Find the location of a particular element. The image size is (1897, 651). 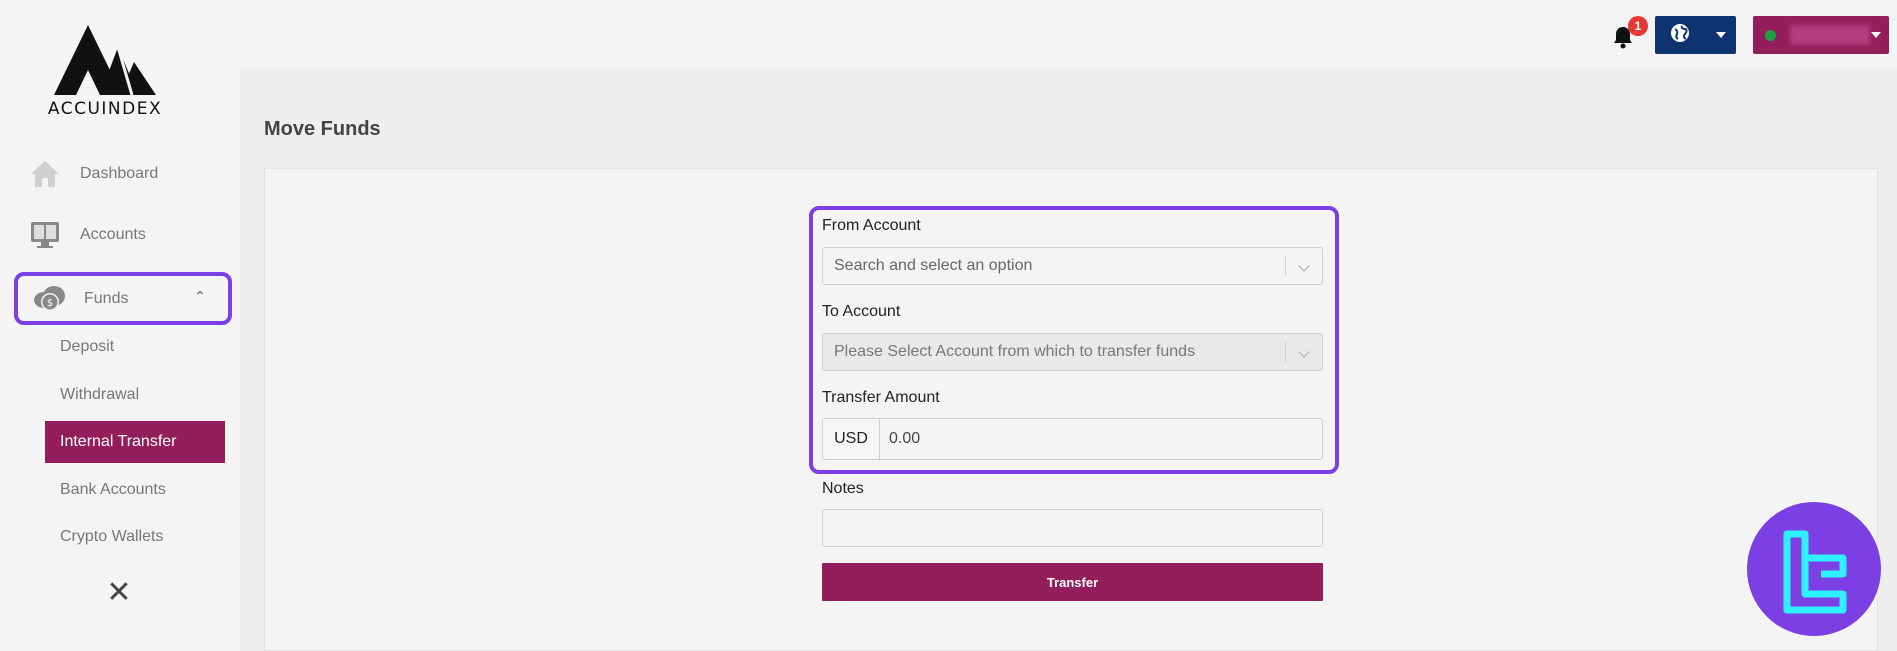

online-status-icon is located at coordinates (1770, 35).